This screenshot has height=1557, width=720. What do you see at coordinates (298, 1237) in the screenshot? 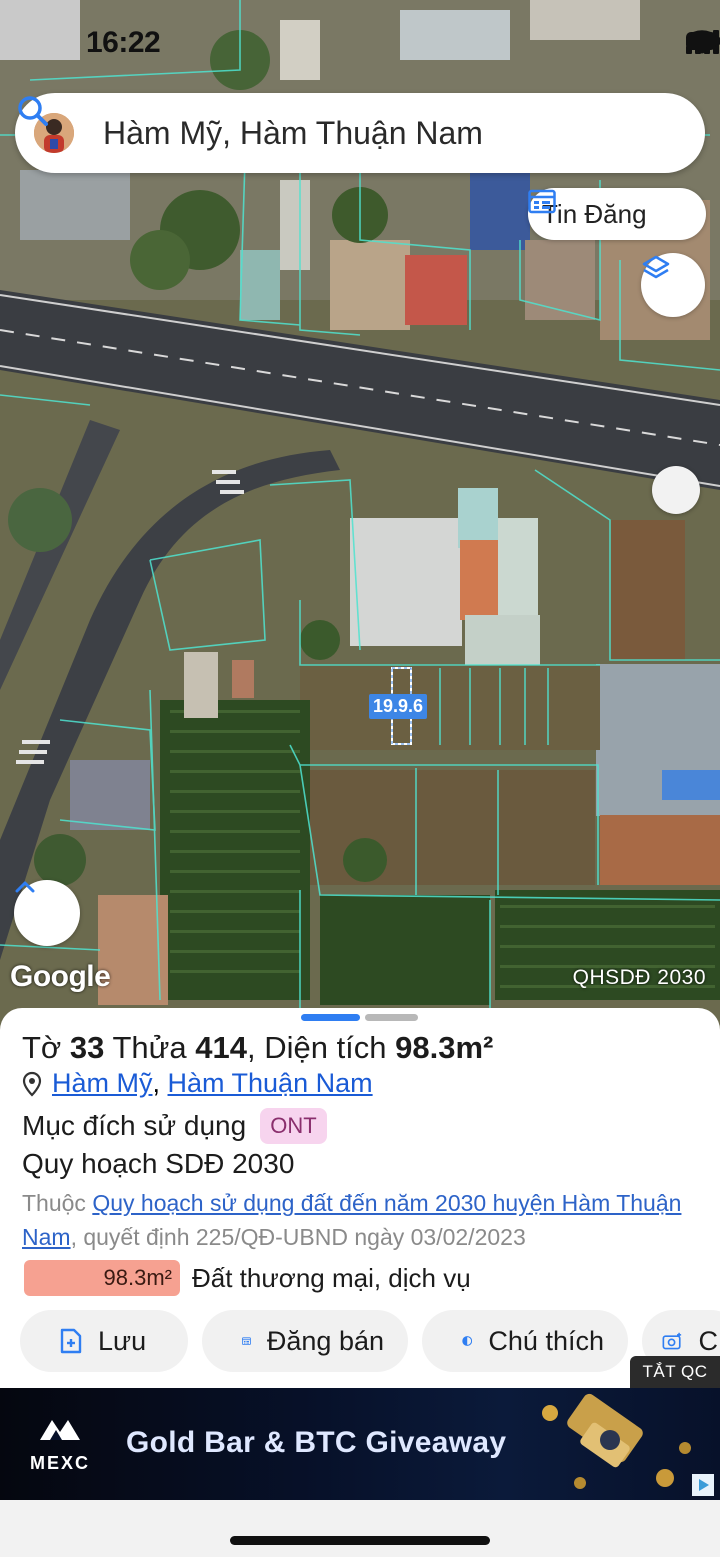
I see `plan-decision: , quyết định 225/QĐ-UBND ngày 03/02/2023` at bounding box center [298, 1237].